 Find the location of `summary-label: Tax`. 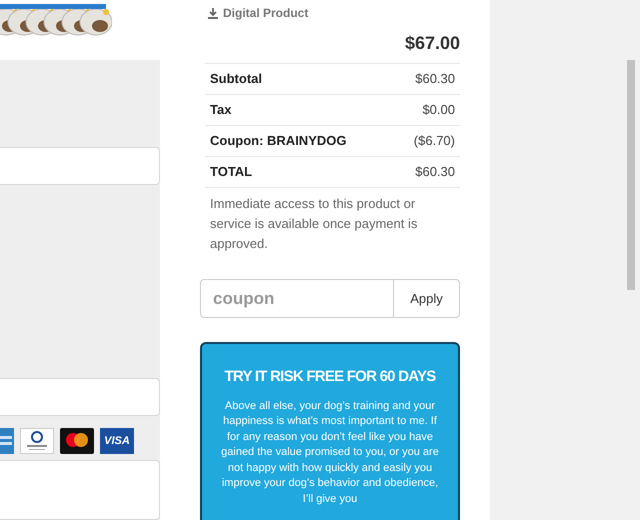

summary-label: Tax is located at coordinates (221, 110).